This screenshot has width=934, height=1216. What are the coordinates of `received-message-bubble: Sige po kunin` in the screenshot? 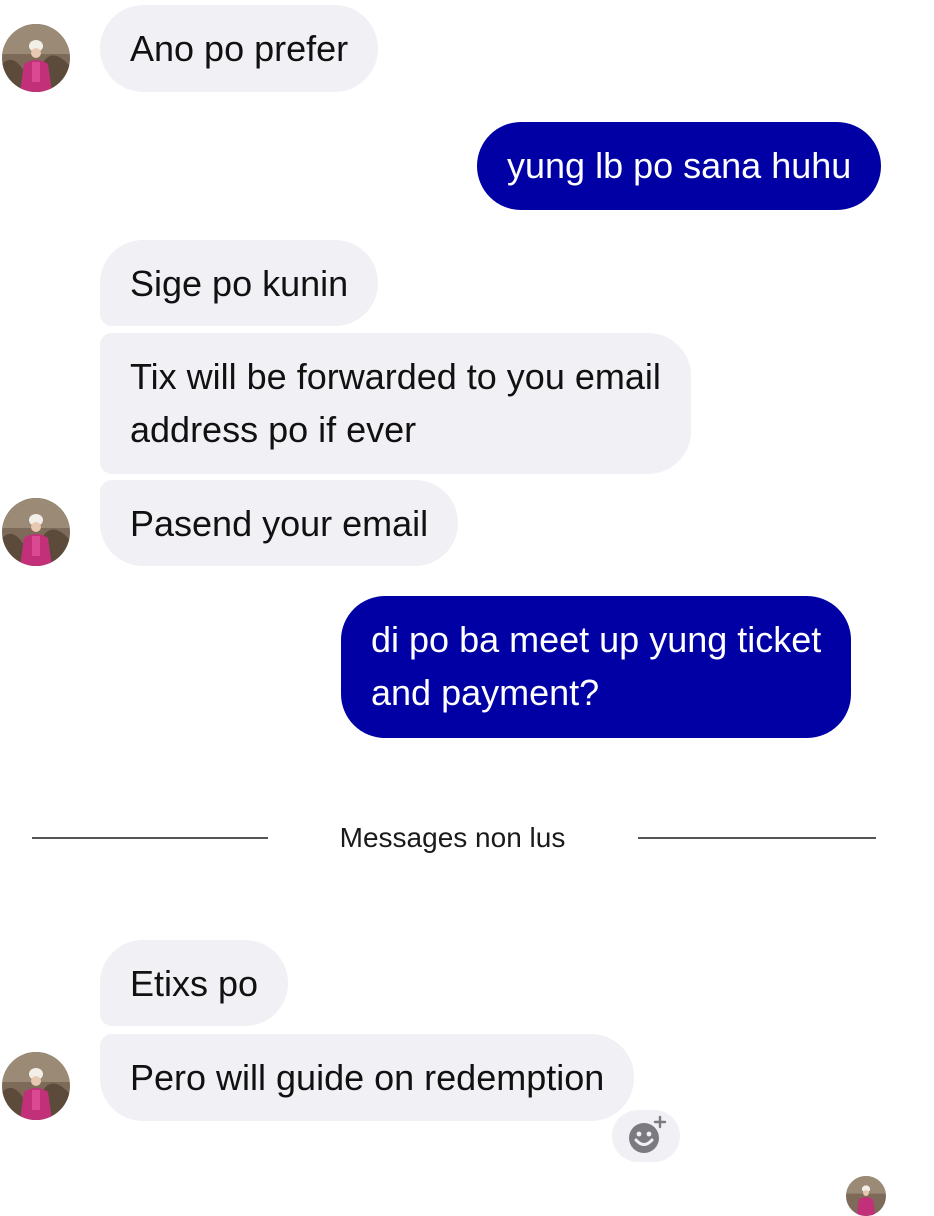 It's located at (239, 283).